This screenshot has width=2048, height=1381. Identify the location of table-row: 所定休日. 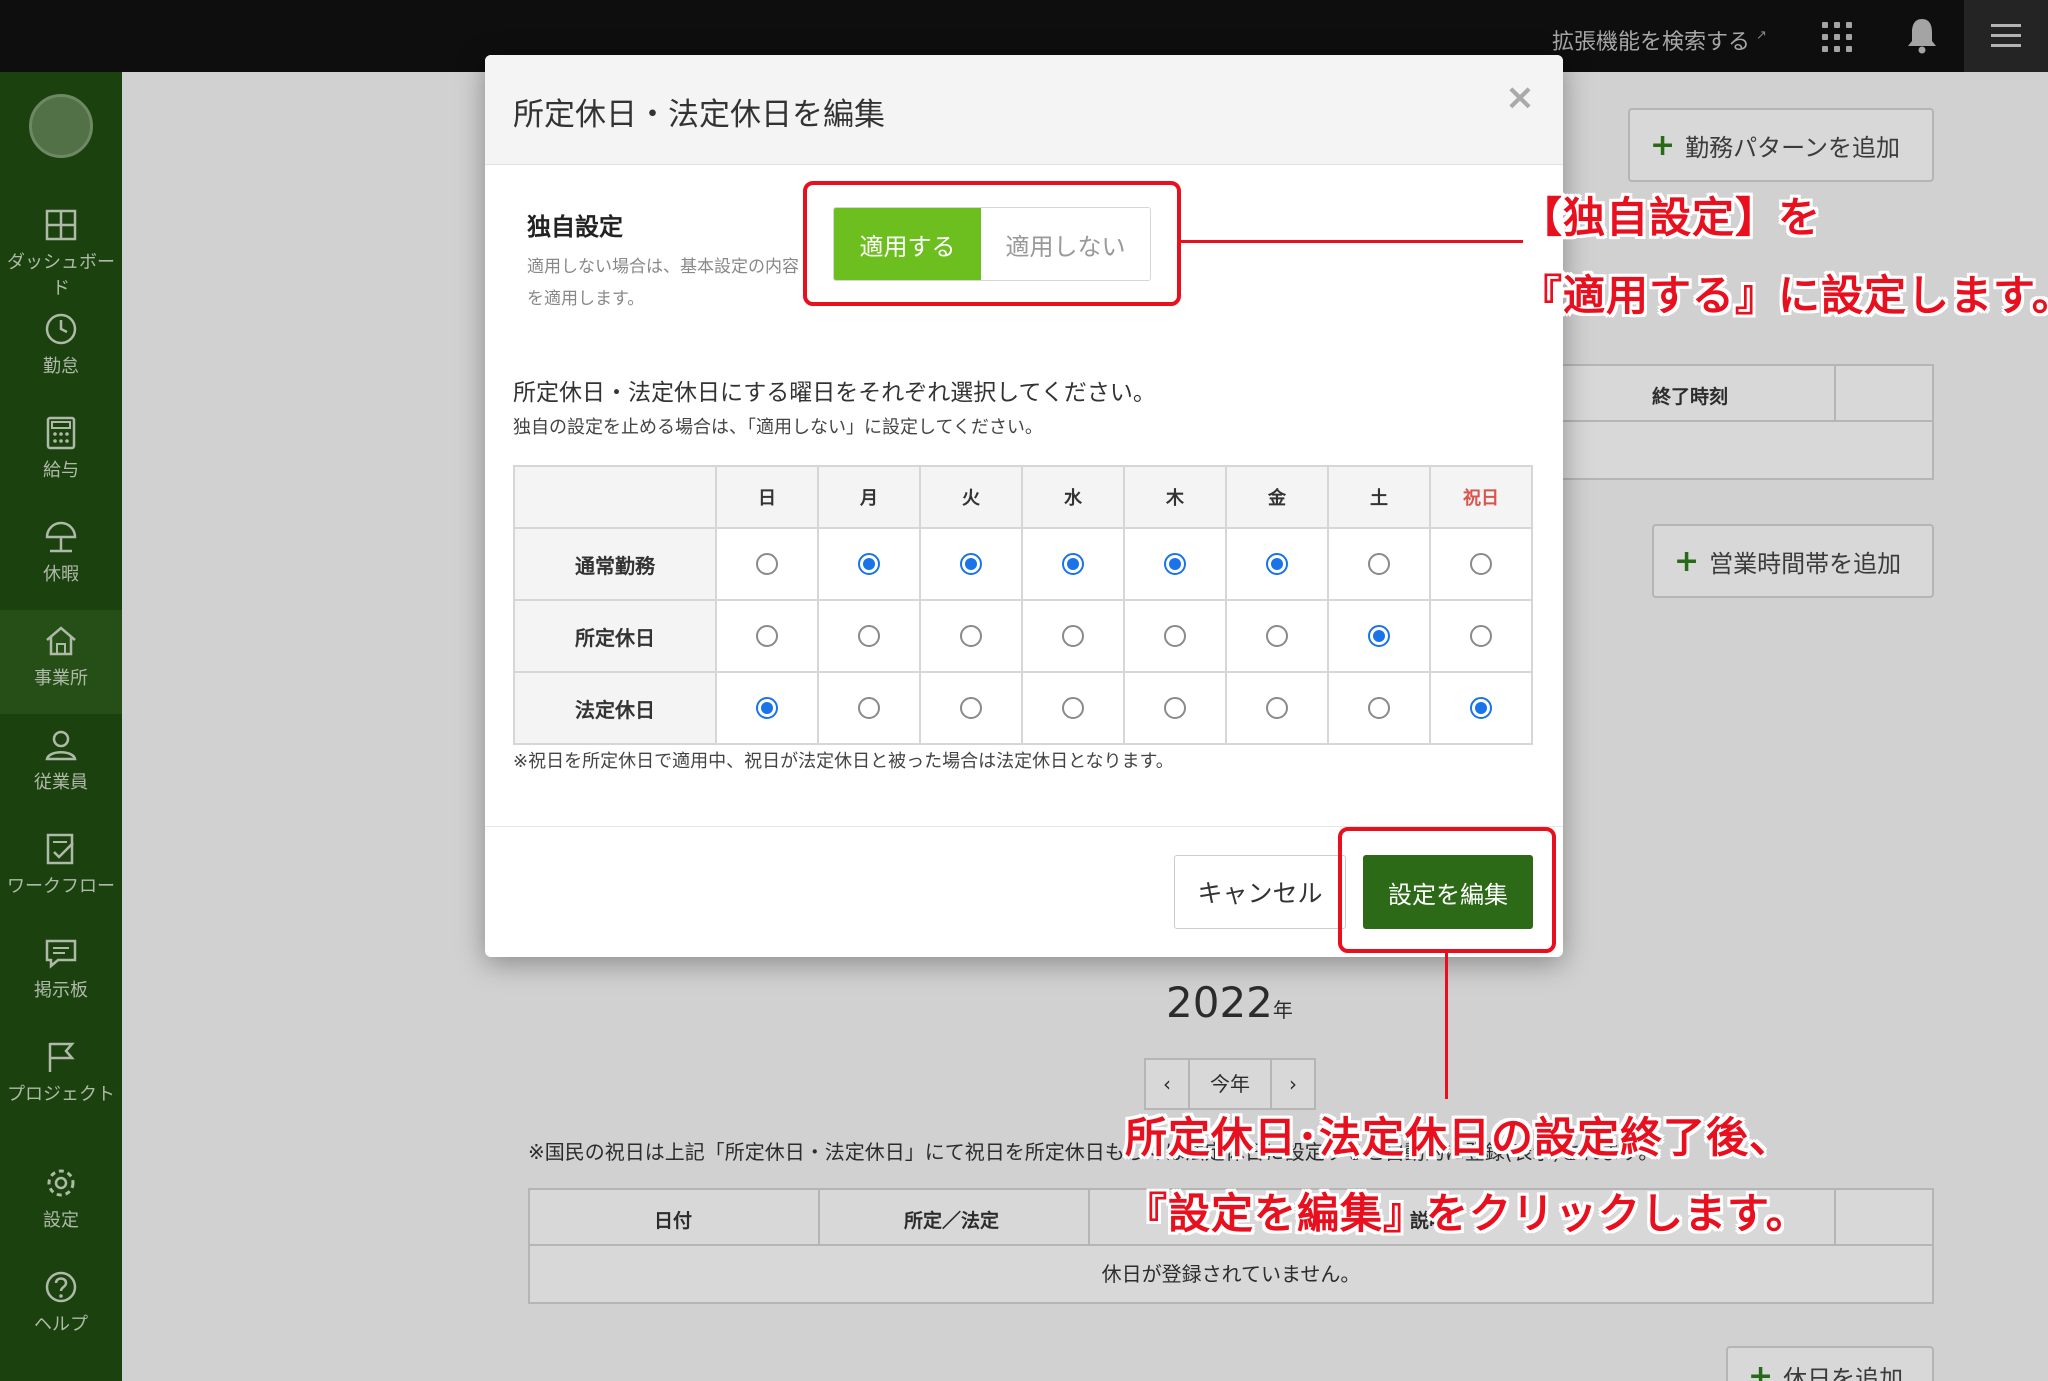
(1023, 636).